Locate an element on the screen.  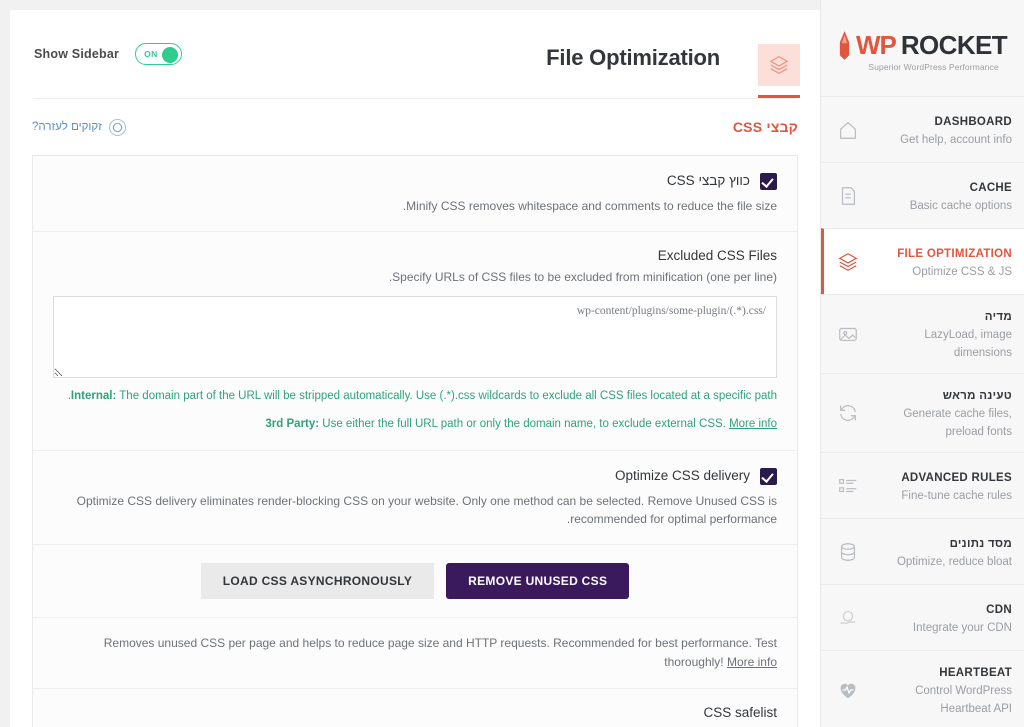
rocket-icon is located at coordinates (844, 45).